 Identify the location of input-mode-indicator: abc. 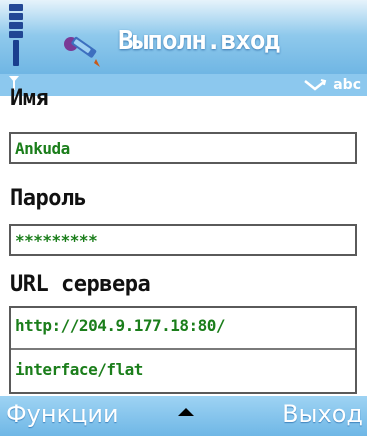
(332, 85).